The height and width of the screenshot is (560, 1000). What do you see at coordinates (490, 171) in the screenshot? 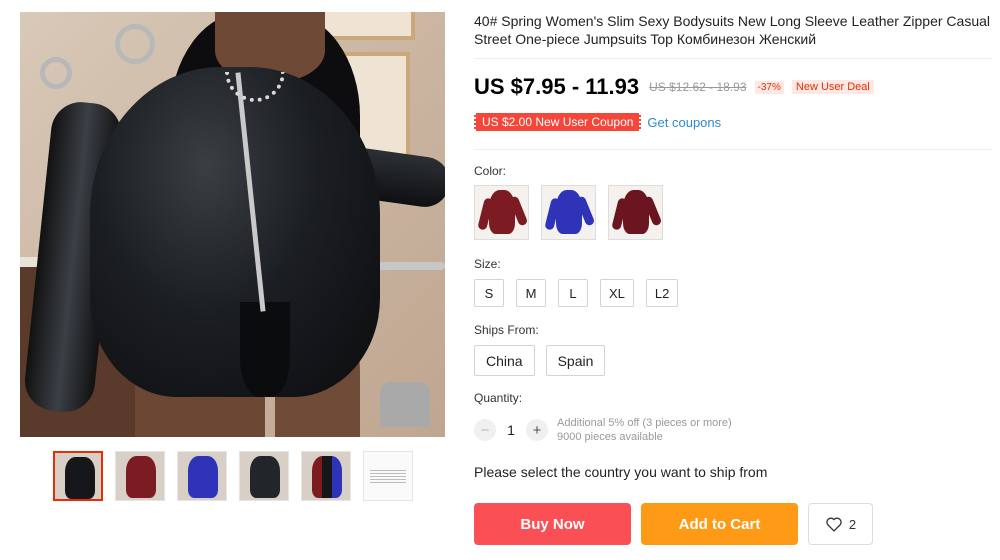
I see `color-label: Color:` at bounding box center [490, 171].